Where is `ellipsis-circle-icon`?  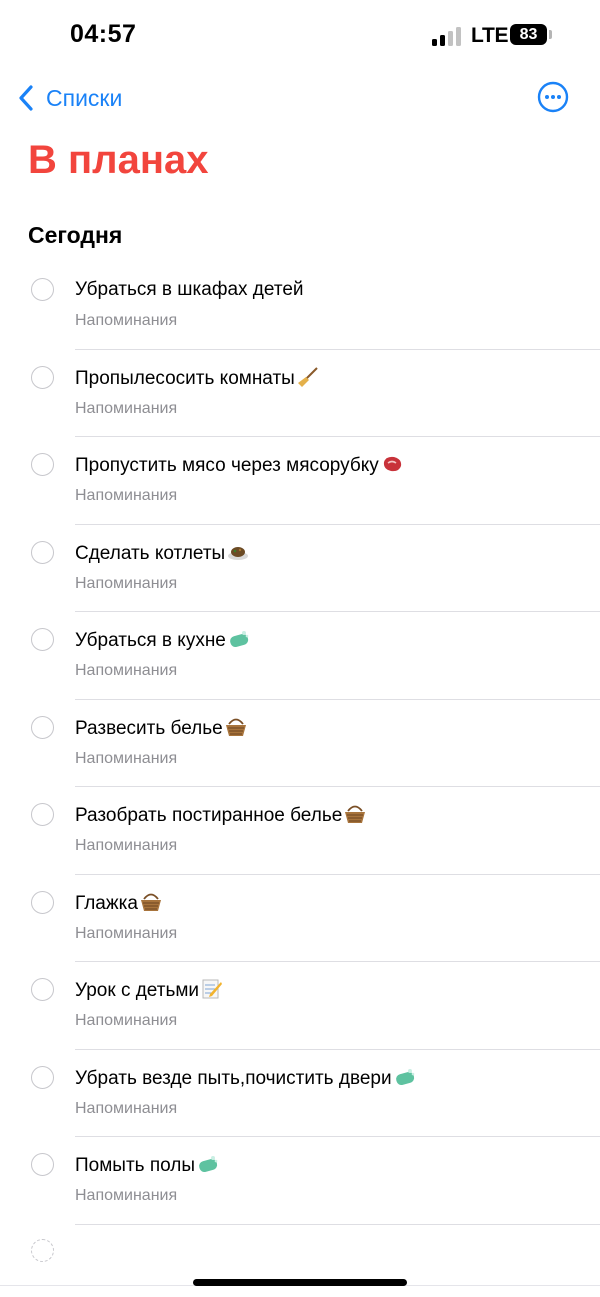
ellipsis-circle-icon is located at coordinates (553, 97).